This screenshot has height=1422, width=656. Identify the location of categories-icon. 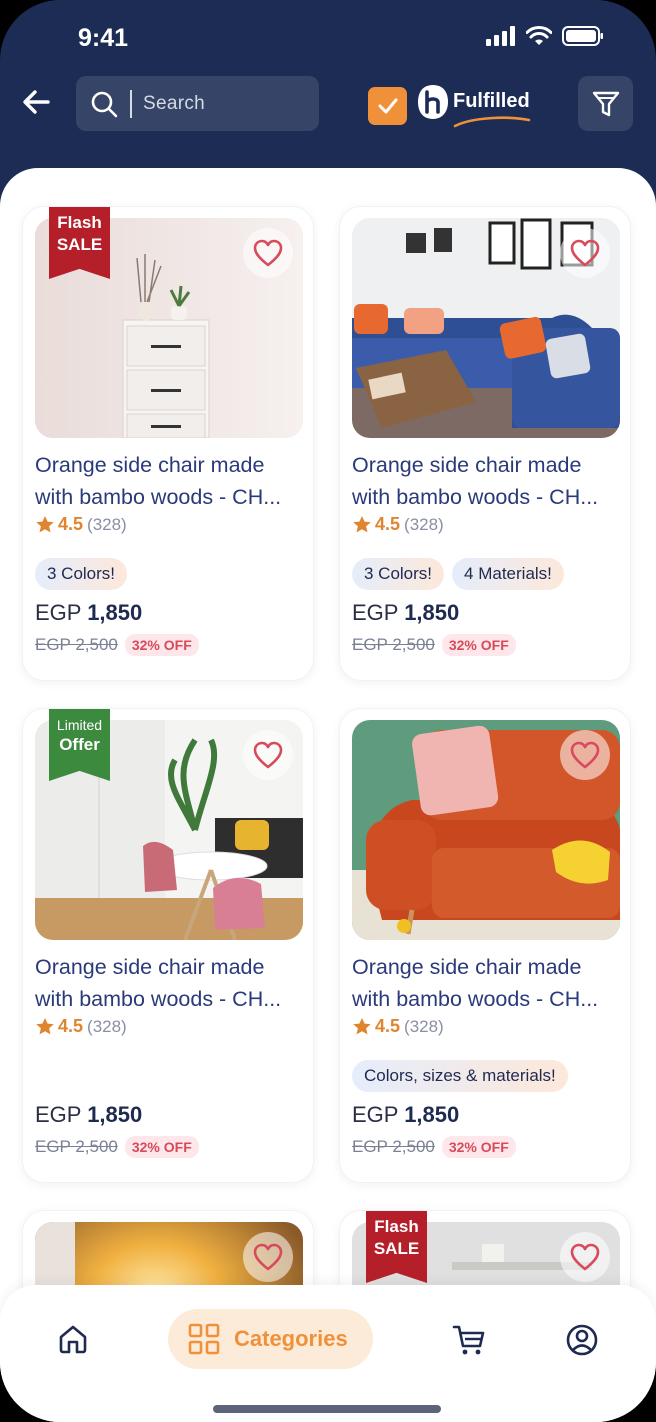
(204, 1339).